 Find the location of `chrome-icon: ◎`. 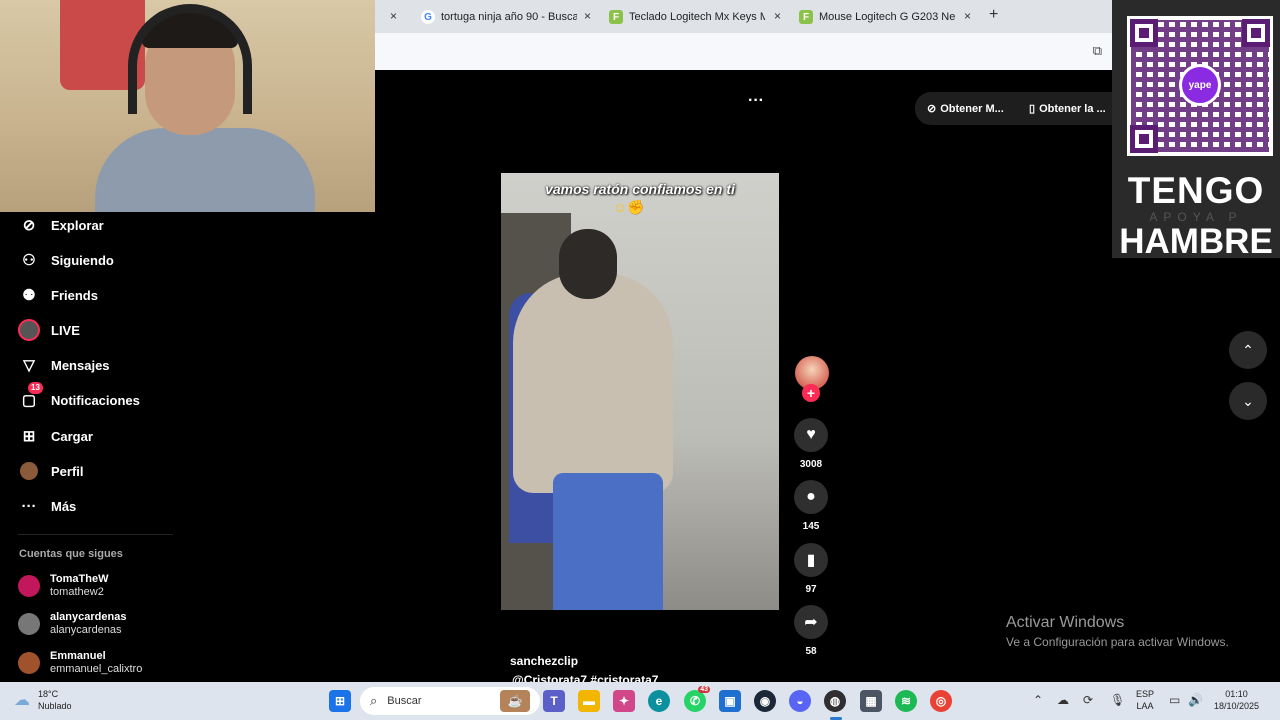

chrome-icon: ◎ is located at coordinates (941, 701).